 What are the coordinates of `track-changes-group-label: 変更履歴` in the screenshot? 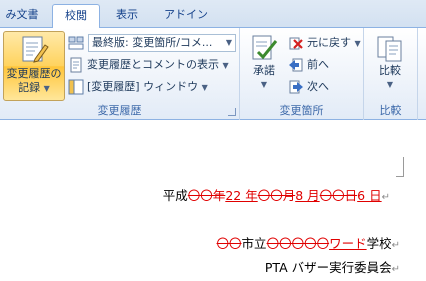 It's located at (119, 110).